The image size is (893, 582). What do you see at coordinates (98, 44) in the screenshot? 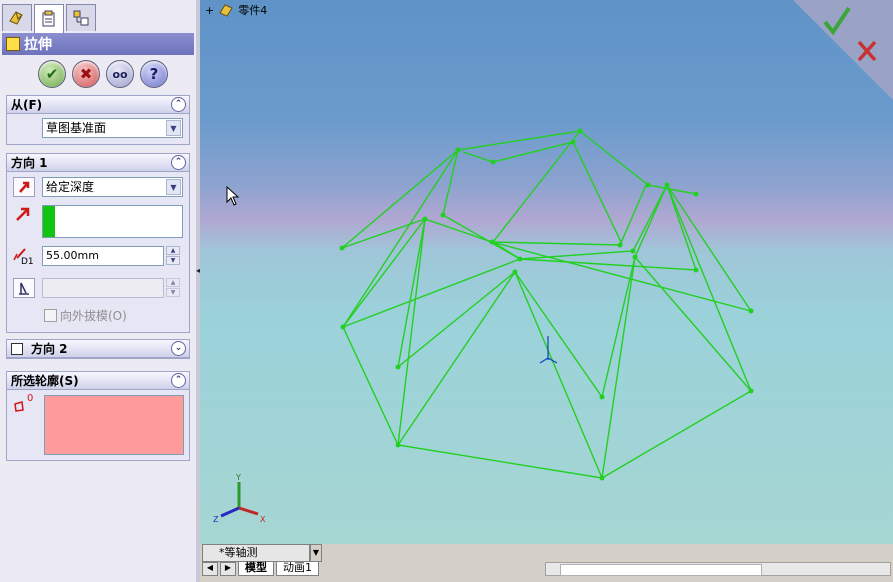
I see `feature-title-bar: 拉伸` at bounding box center [98, 44].